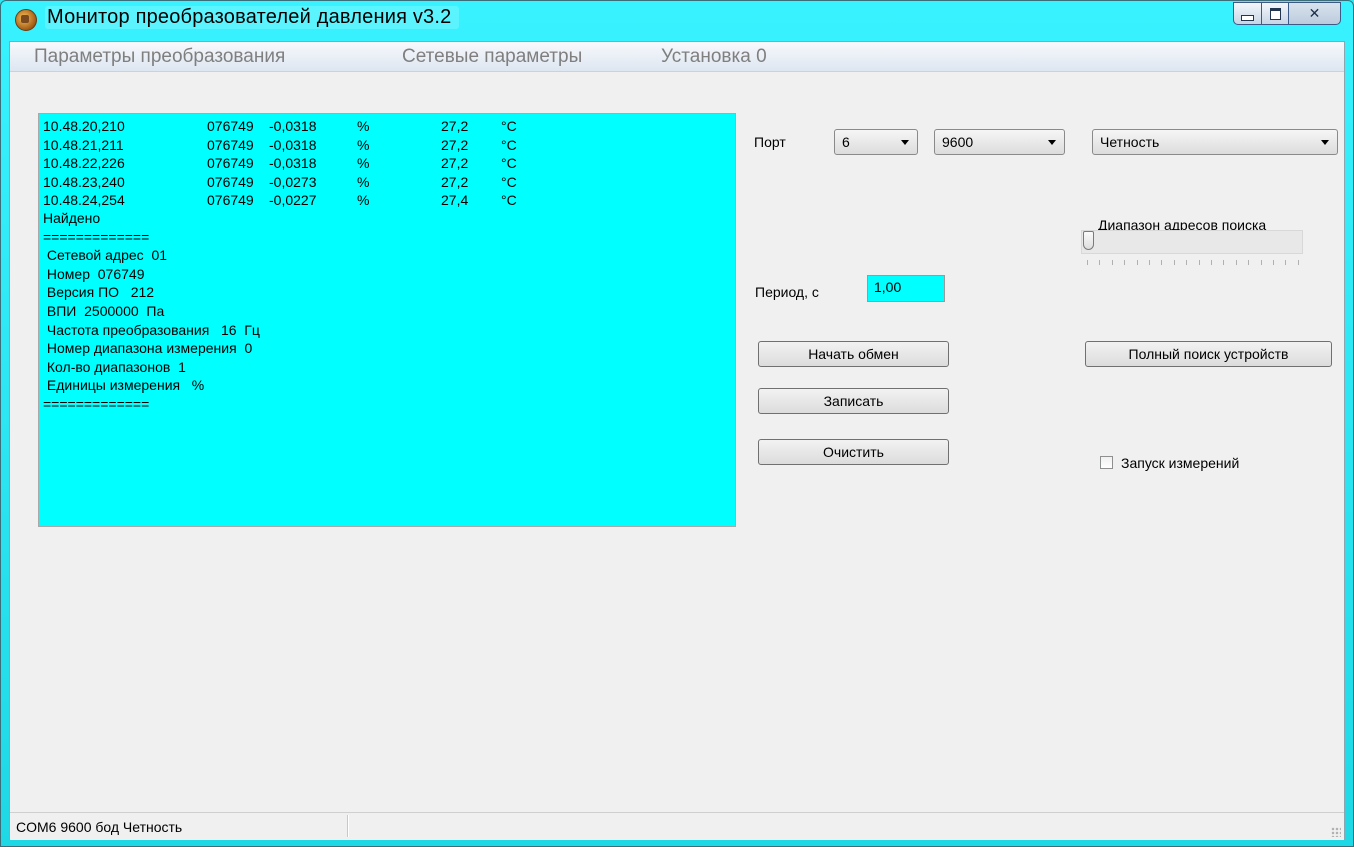 The height and width of the screenshot is (847, 1354). What do you see at coordinates (104, 311) in the screenshot?
I see `log-line: ВПИ 2500000 Па` at bounding box center [104, 311].